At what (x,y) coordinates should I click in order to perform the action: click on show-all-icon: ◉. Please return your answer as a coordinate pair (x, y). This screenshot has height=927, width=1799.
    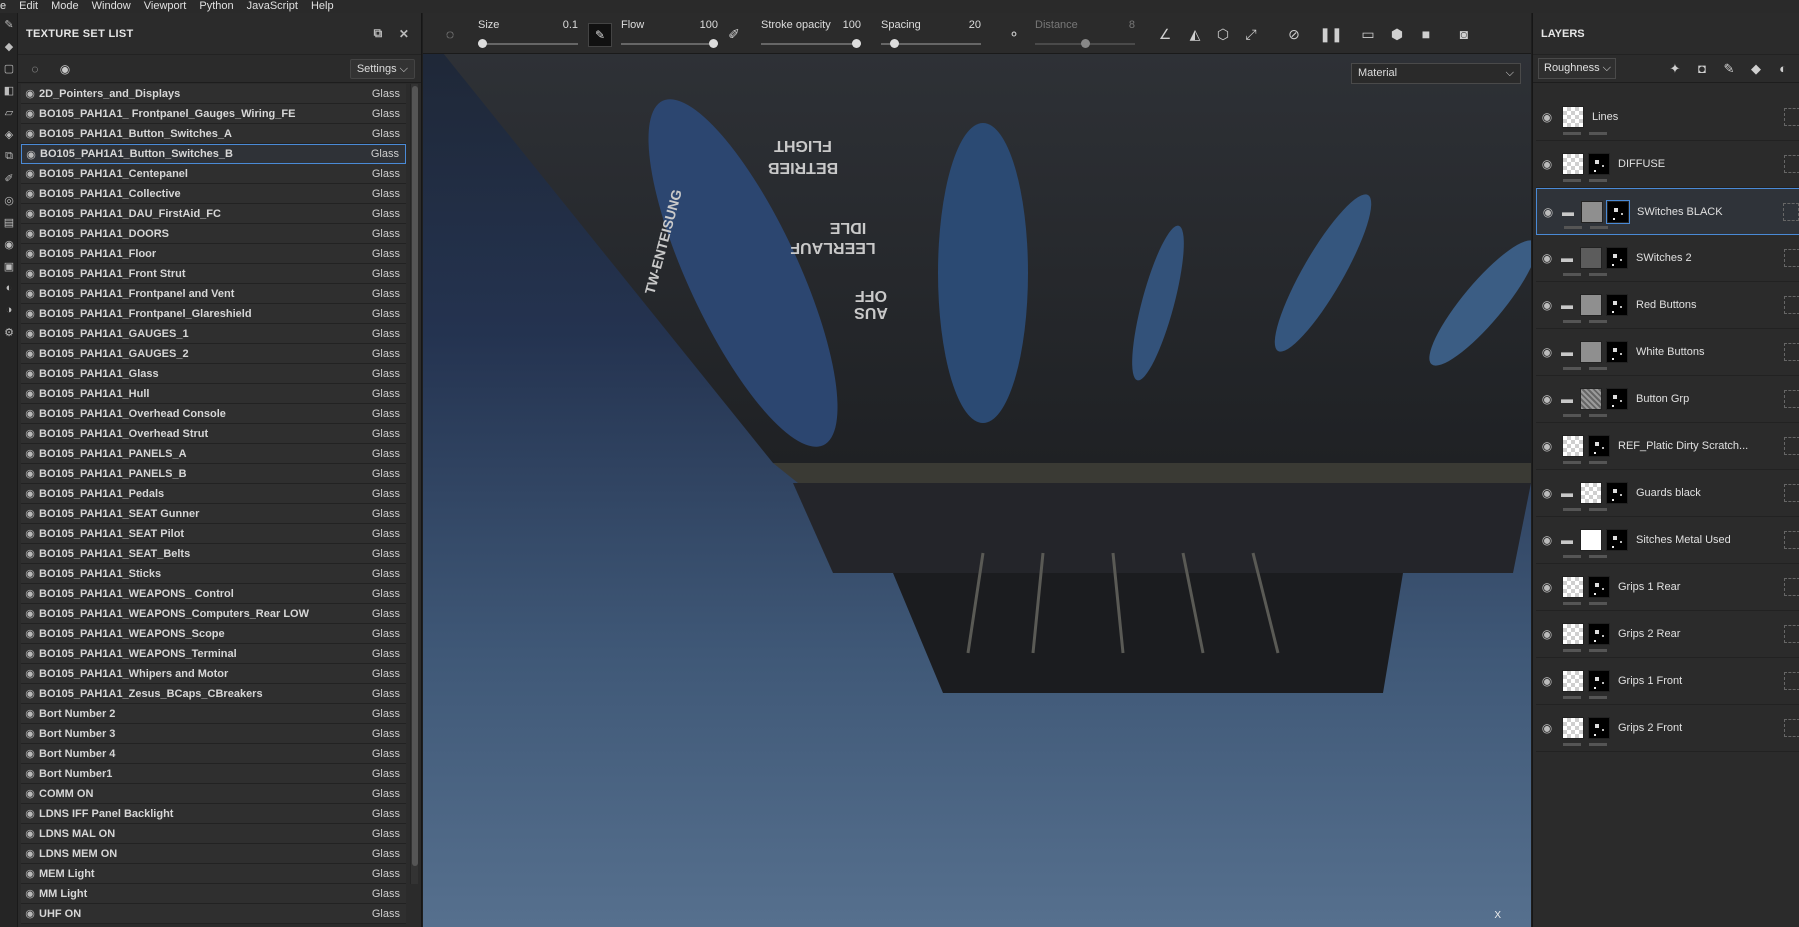
    Looking at the image, I should click on (65, 69).